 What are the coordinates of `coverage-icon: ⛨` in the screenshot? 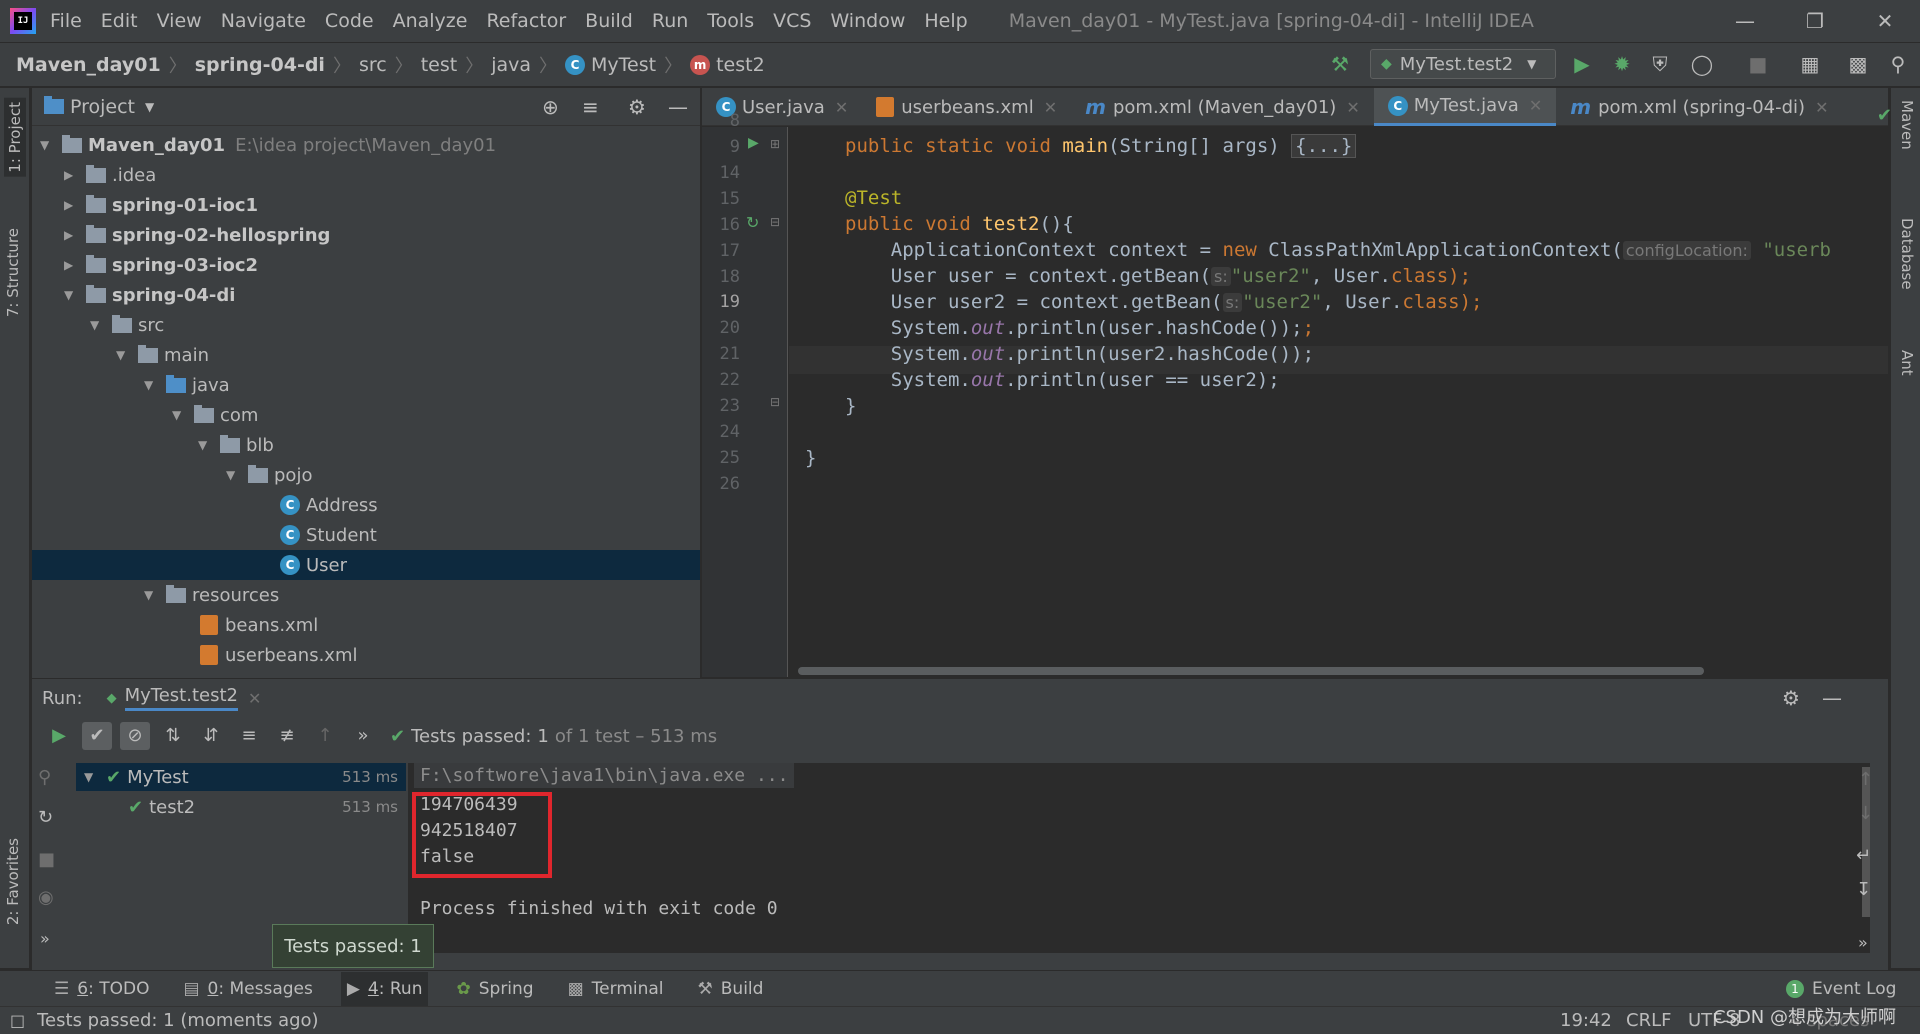 It's located at (1660, 64).